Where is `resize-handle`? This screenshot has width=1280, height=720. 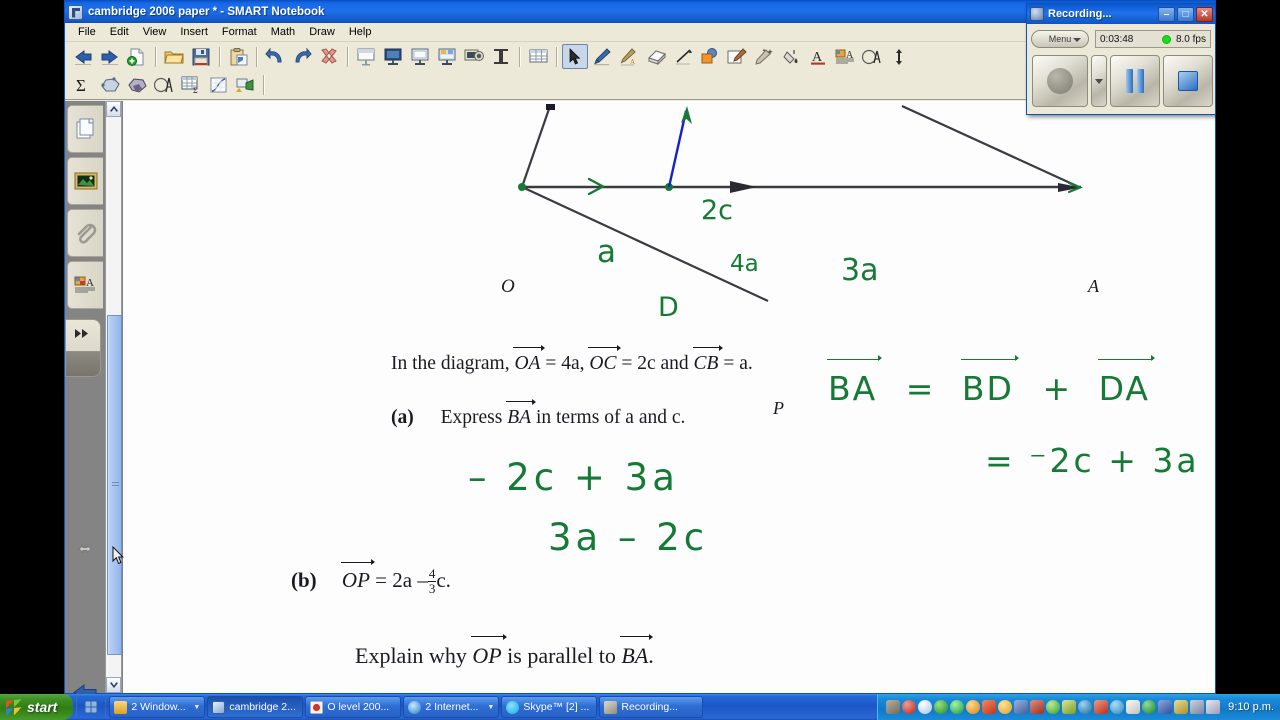
resize-handle is located at coordinates (85, 549).